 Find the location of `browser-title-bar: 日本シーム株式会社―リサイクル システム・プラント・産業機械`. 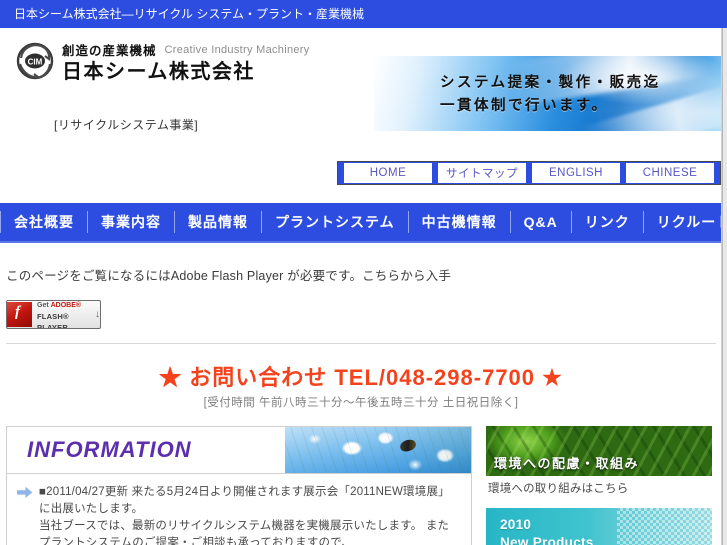

browser-title-bar: 日本シーム株式会社―リサイクル システム・プラント・産業機械 is located at coordinates (363, 14).